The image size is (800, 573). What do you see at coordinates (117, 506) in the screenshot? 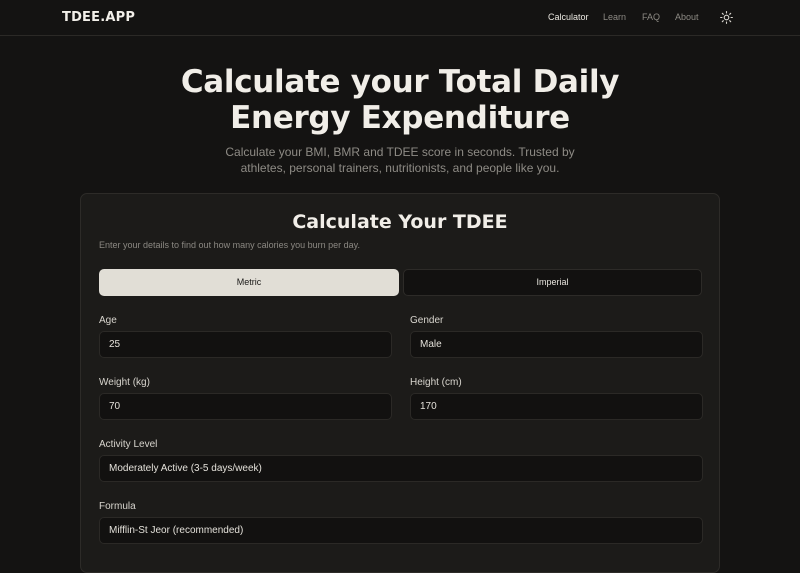
I see `formula-label: Formula` at bounding box center [117, 506].